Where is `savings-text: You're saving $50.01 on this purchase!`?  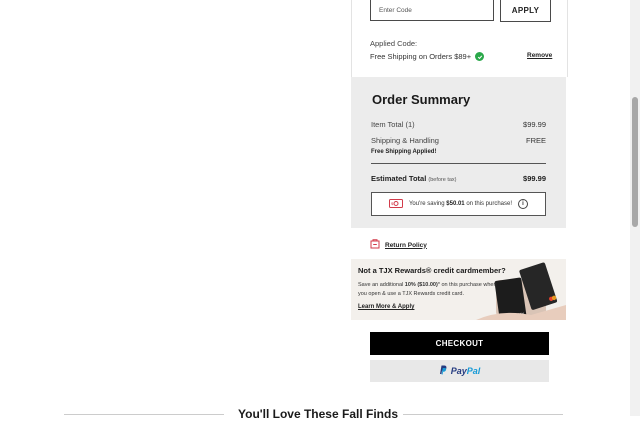 savings-text: You're saving $50.01 on this purchase! is located at coordinates (460, 204).